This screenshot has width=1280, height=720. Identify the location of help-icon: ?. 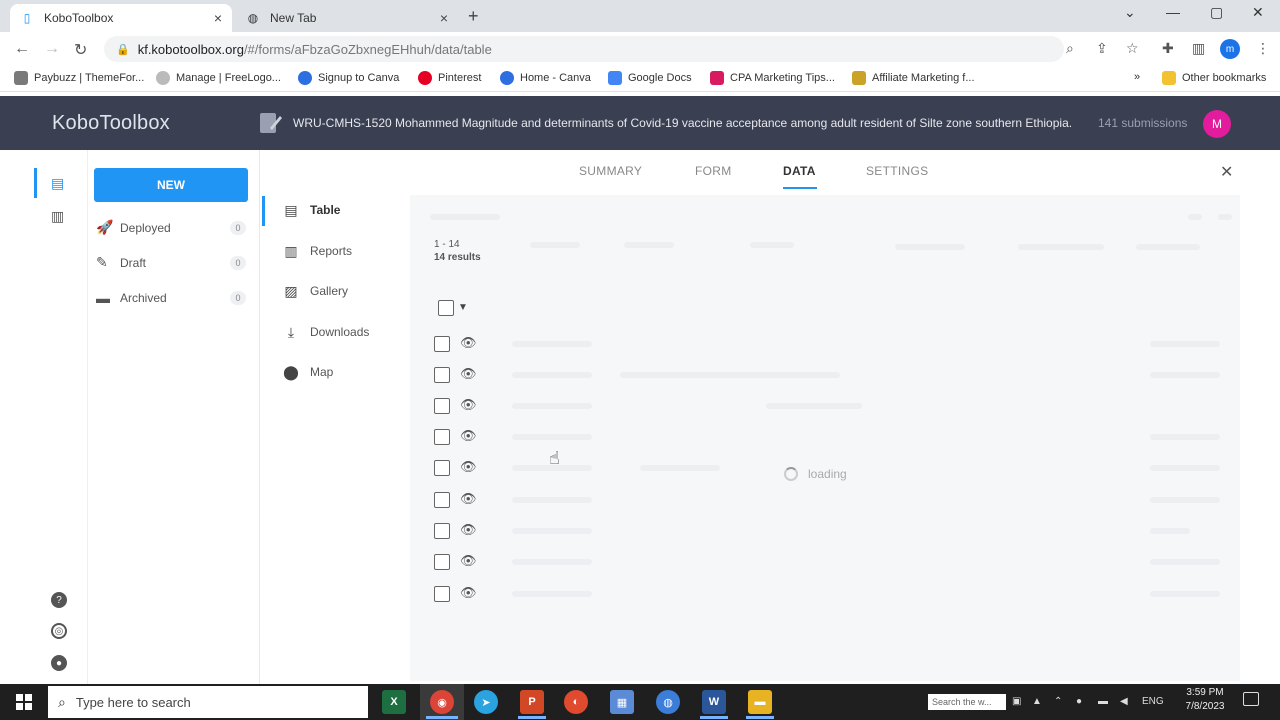
(59, 600).